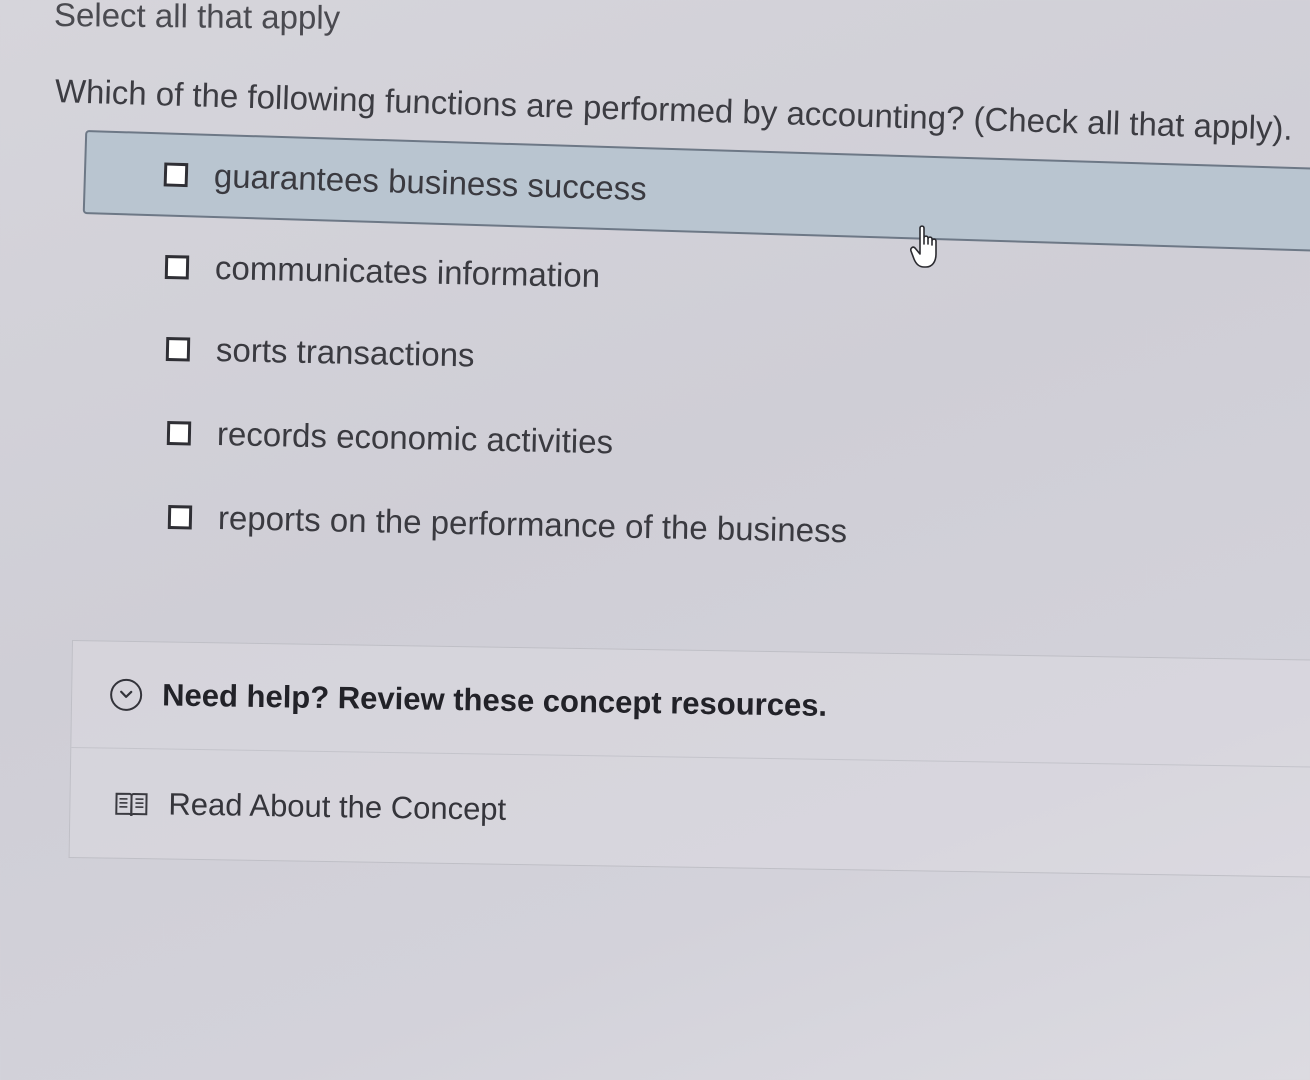 This screenshot has width=1310, height=1080. I want to click on resource-read-about-concept: Read About the Concept, so click(690, 813).